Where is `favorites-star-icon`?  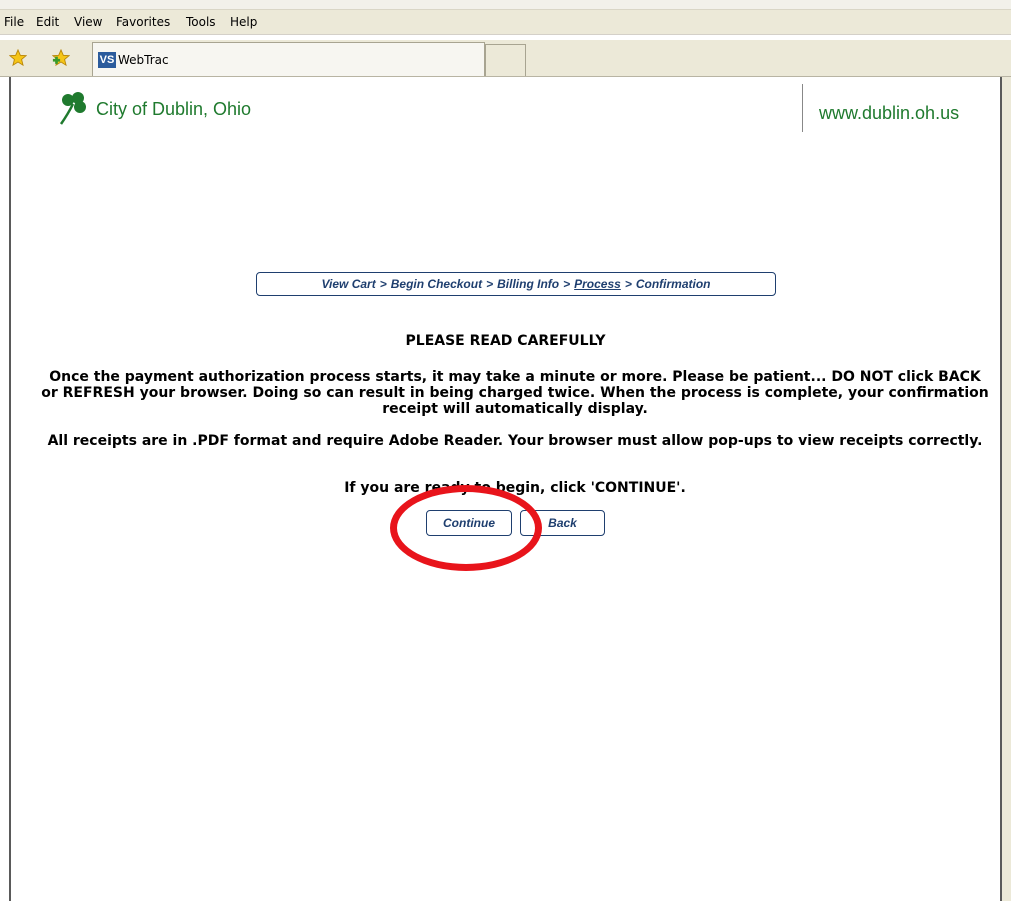
favorites-star-icon is located at coordinates (18, 58).